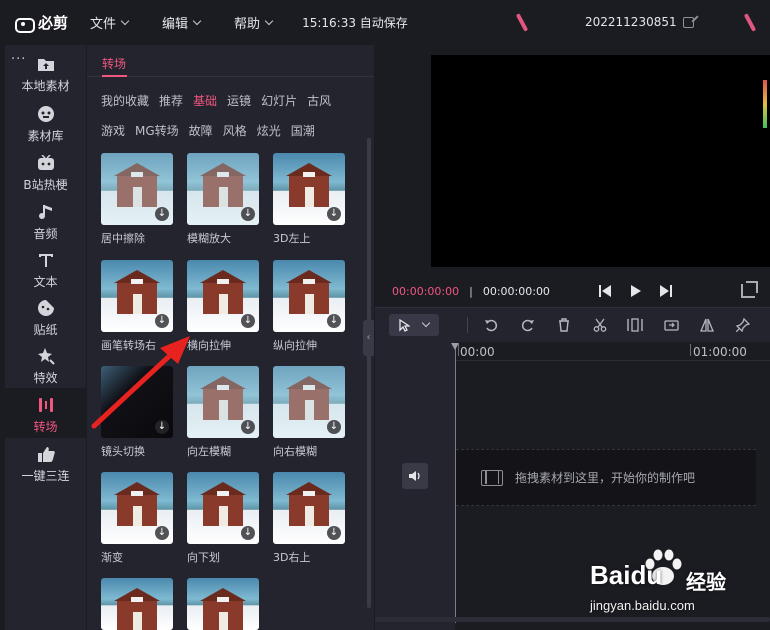  What do you see at coordinates (492, 477) in the screenshot?
I see `film-icon` at bounding box center [492, 477].